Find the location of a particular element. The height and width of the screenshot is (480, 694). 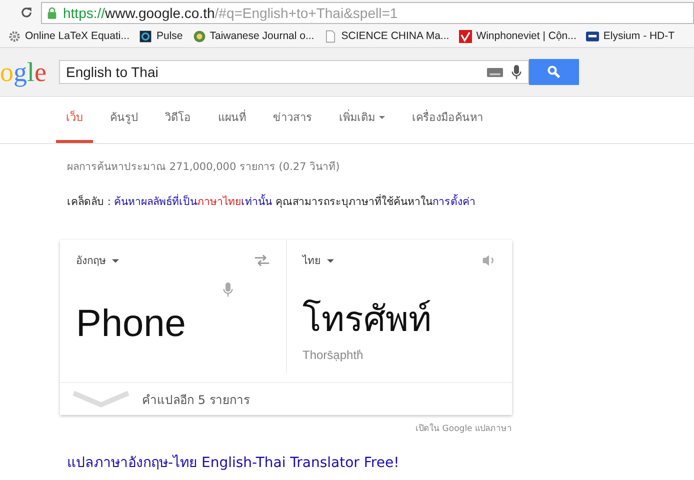

lock-icon is located at coordinates (52, 12).